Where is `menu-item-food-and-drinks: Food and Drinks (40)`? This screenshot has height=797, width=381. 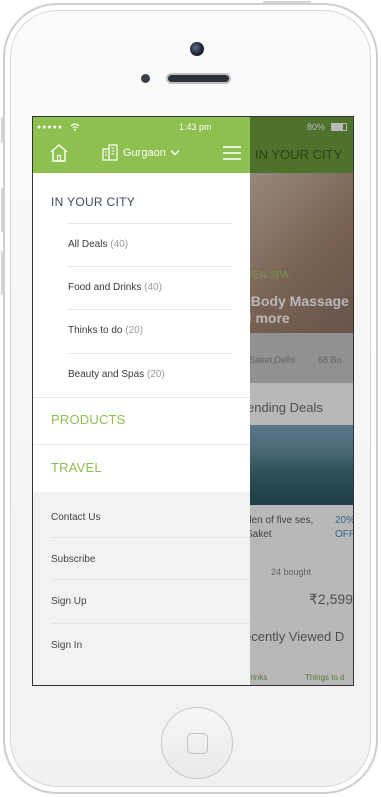 menu-item-food-and-drinks: Food and Drinks (40) is located at coordinates (150, 288).